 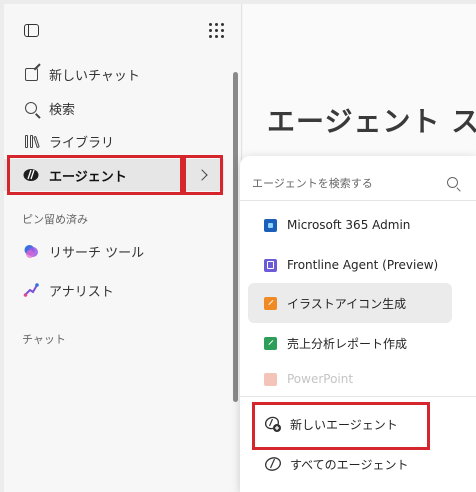 What do you see at coordinates (94, 76) in the screenshot?
I see `nav-new-chat-label: 新しいチャット` at bounding box center [94, 76].